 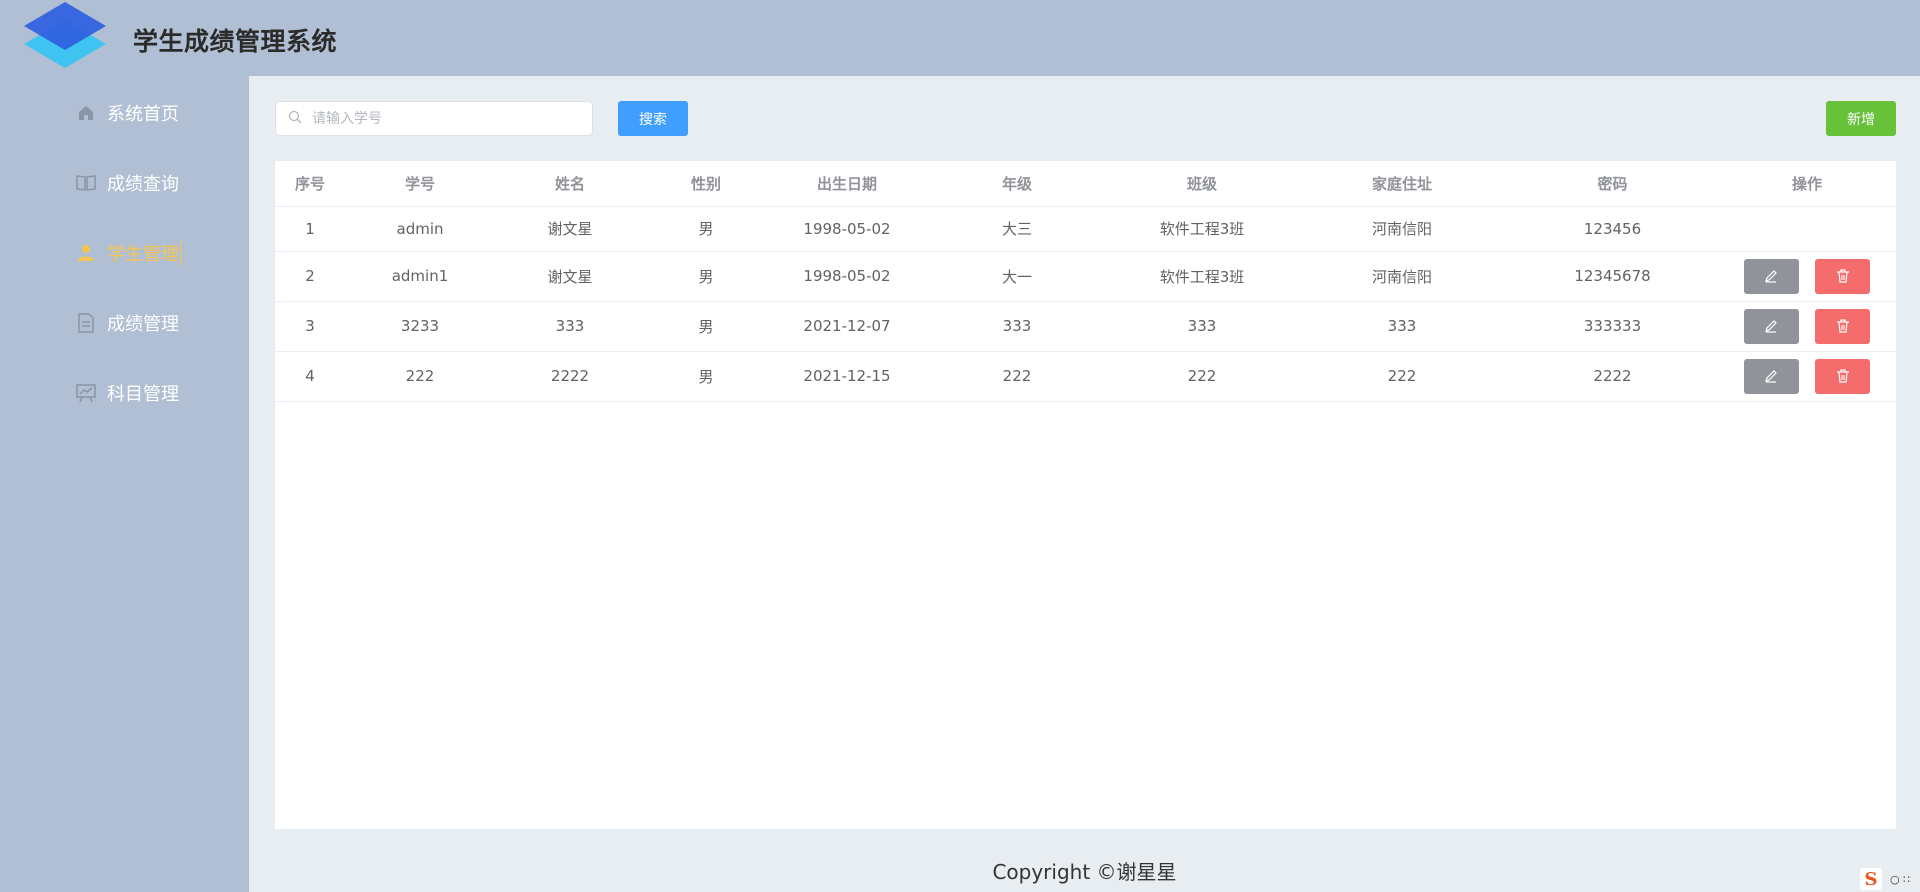 I want to click on cell-password: 123456, so click(x=1612, y=229).